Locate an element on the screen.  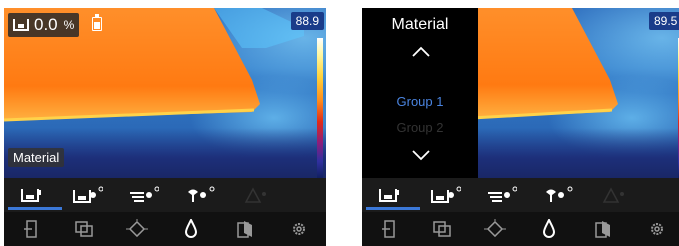
group-option-selected: Group 1 is located at coordinates (420, 101).